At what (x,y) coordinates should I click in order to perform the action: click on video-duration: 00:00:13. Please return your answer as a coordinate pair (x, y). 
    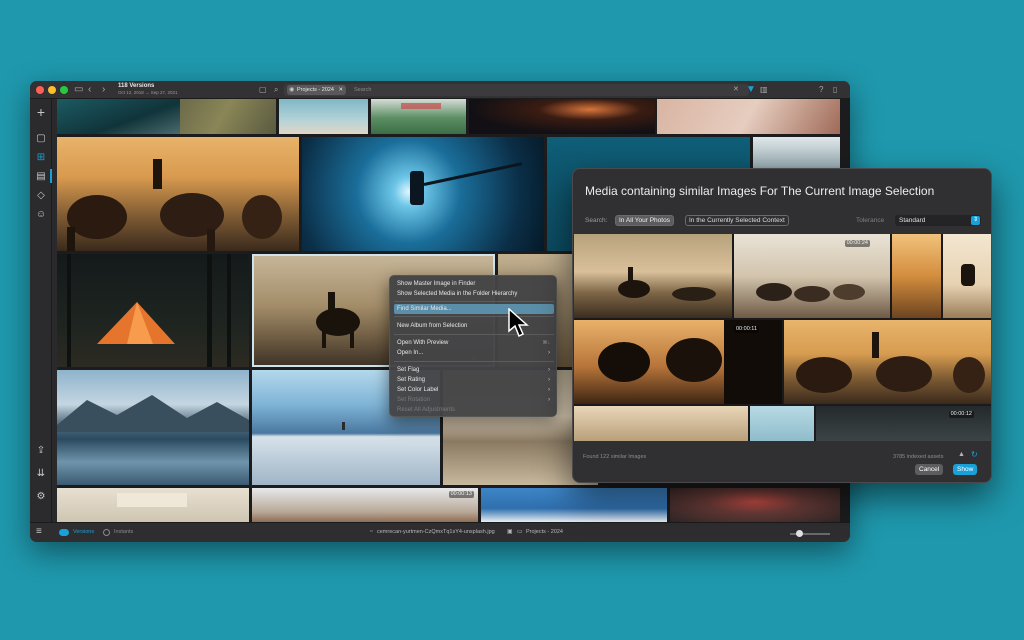
    Looking at the image, I should click on (461, 494).